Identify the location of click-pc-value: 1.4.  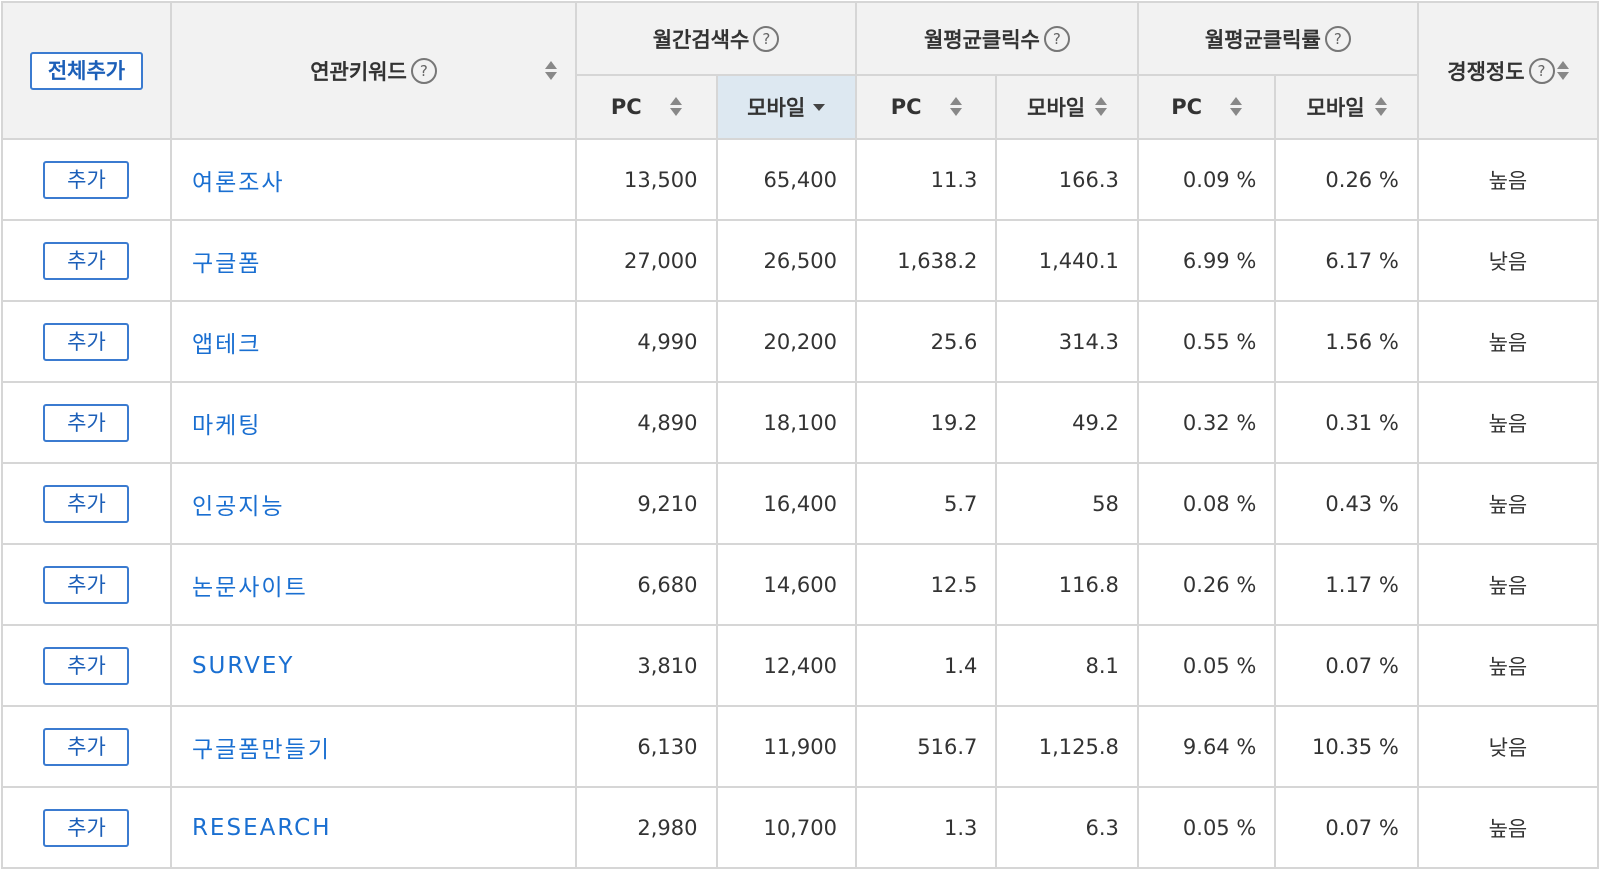
(926, 665).